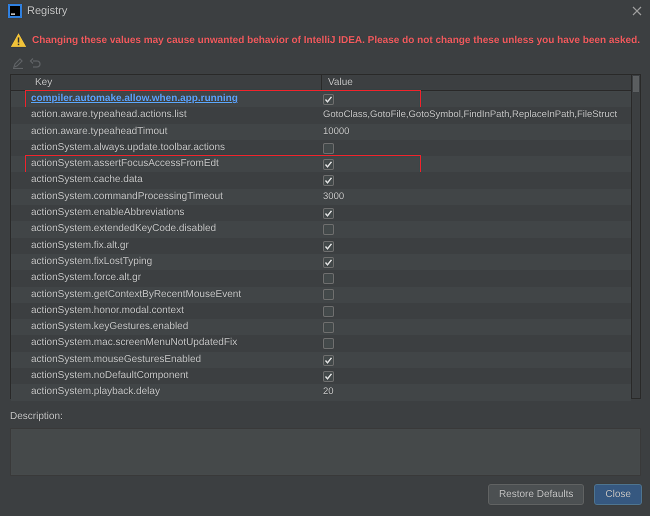 This screenshot has width=650, height=516. What do you see at coordinates (476, 197) in the screenshot?
I see `value-cell: 3000` at bounding box center [476, 197].